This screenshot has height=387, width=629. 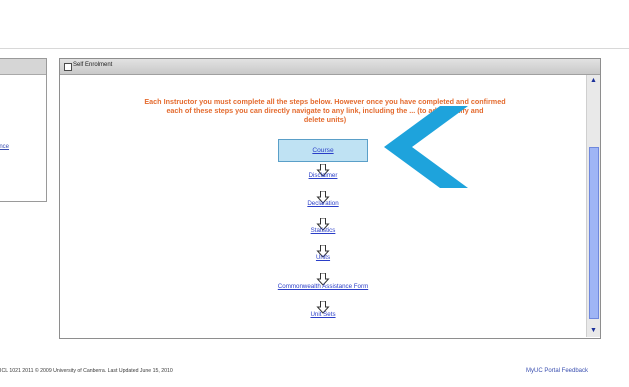 What do you see at coordinates (23, 67) in the screenshot?
I see `left-panel-header` at bounding box center [23, 67].